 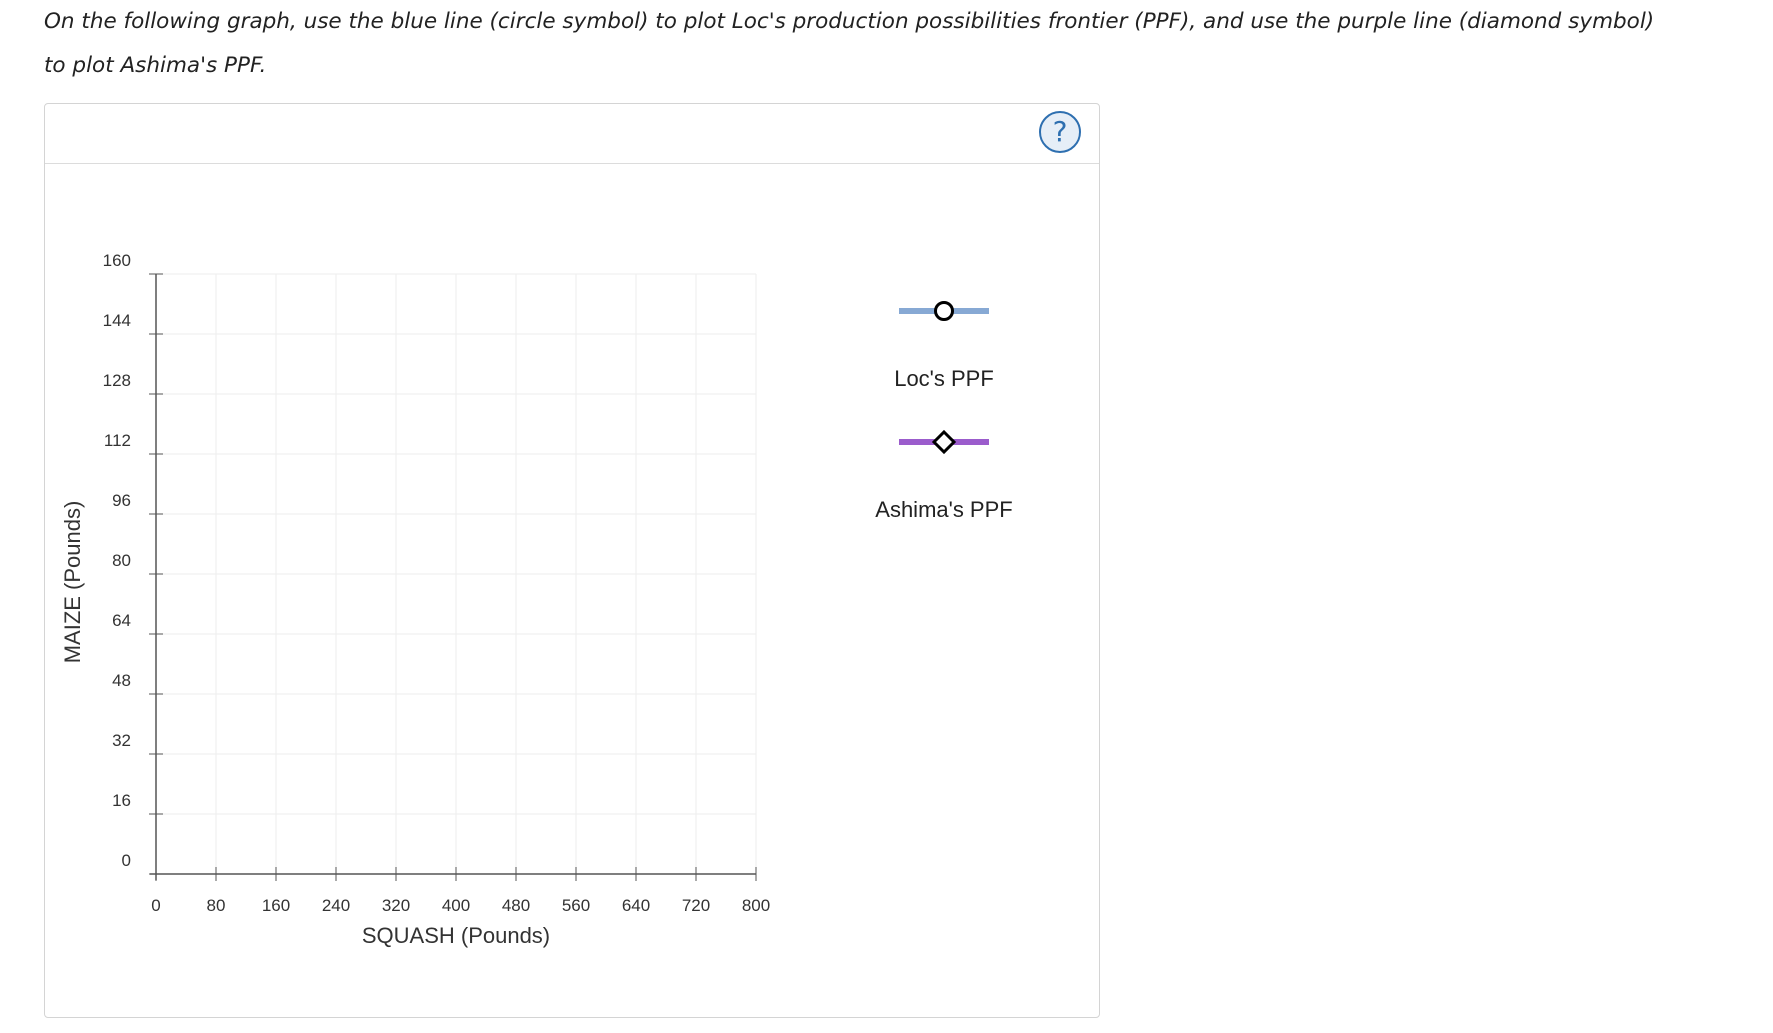 What do you see at coordinates (944, 442) in the screenshot?
I see `diamond-marker-icon` at bounding box center [944, 442].